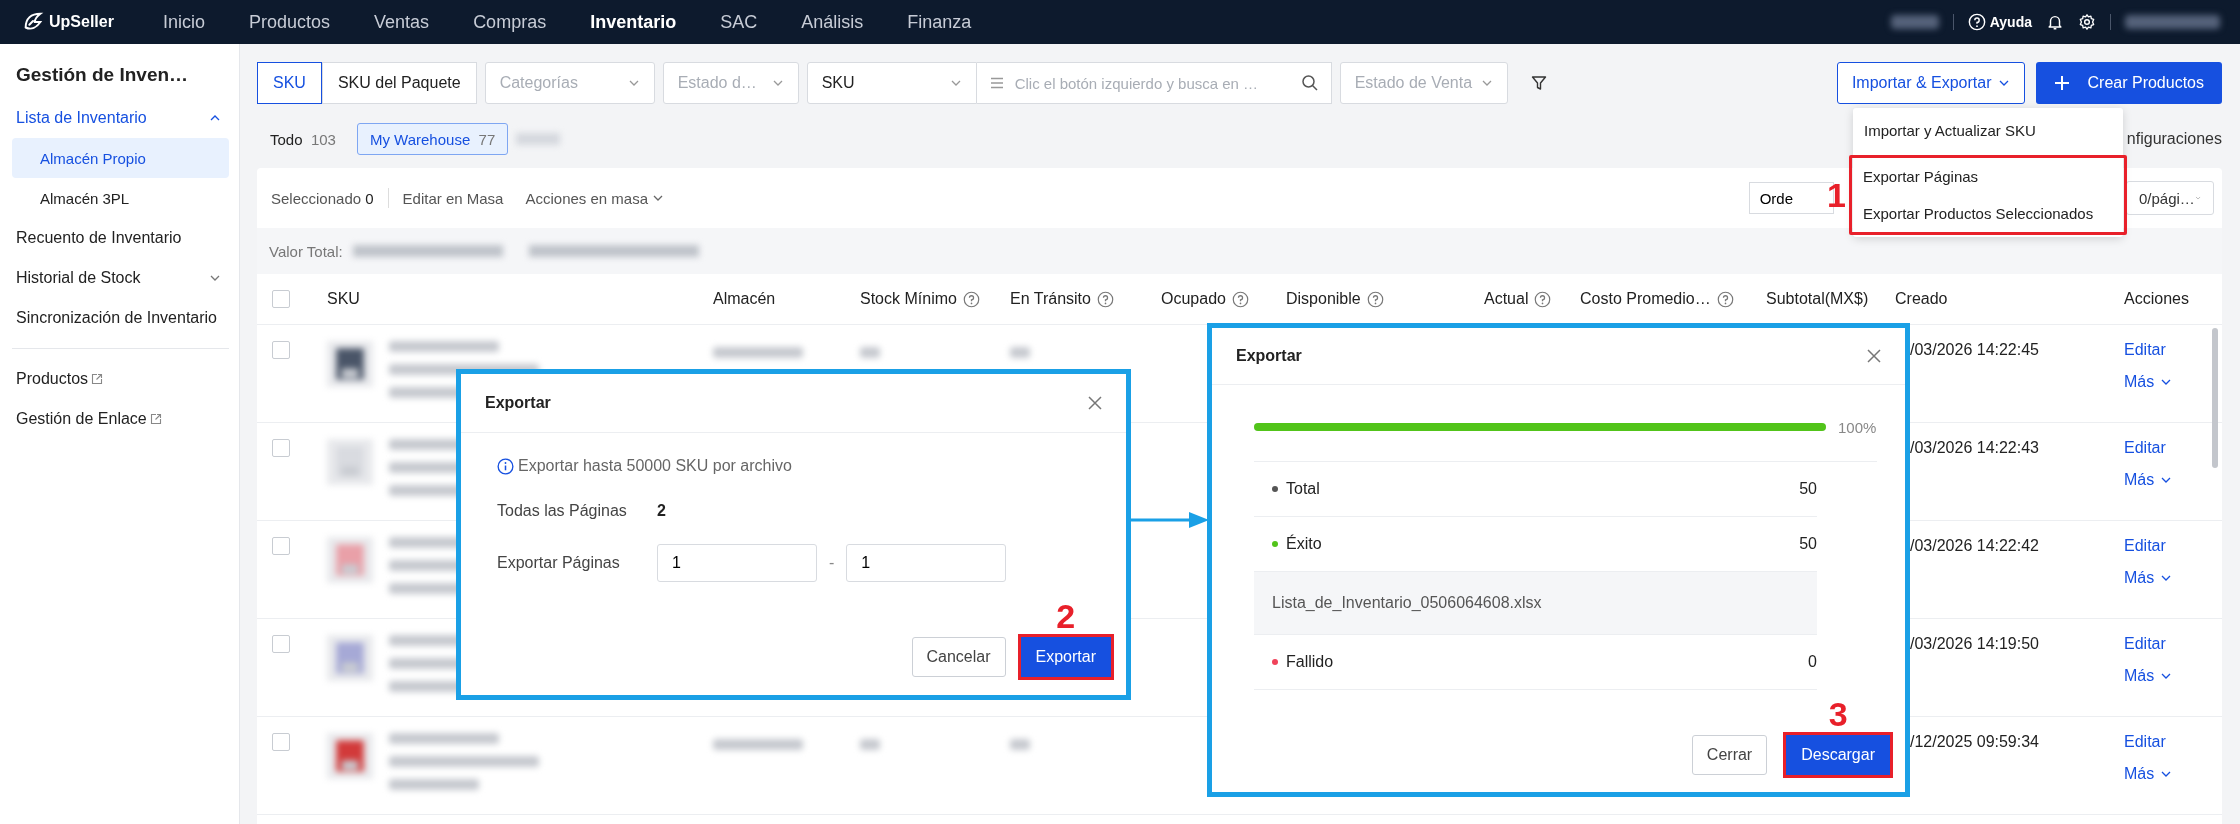 The width and height of the screenshot is (2240, 824). What do you see at coordinates (1988, 176) in the screenshot?
I see `menu-item: Exportar Páginas` at bounding box center [1988, 176].